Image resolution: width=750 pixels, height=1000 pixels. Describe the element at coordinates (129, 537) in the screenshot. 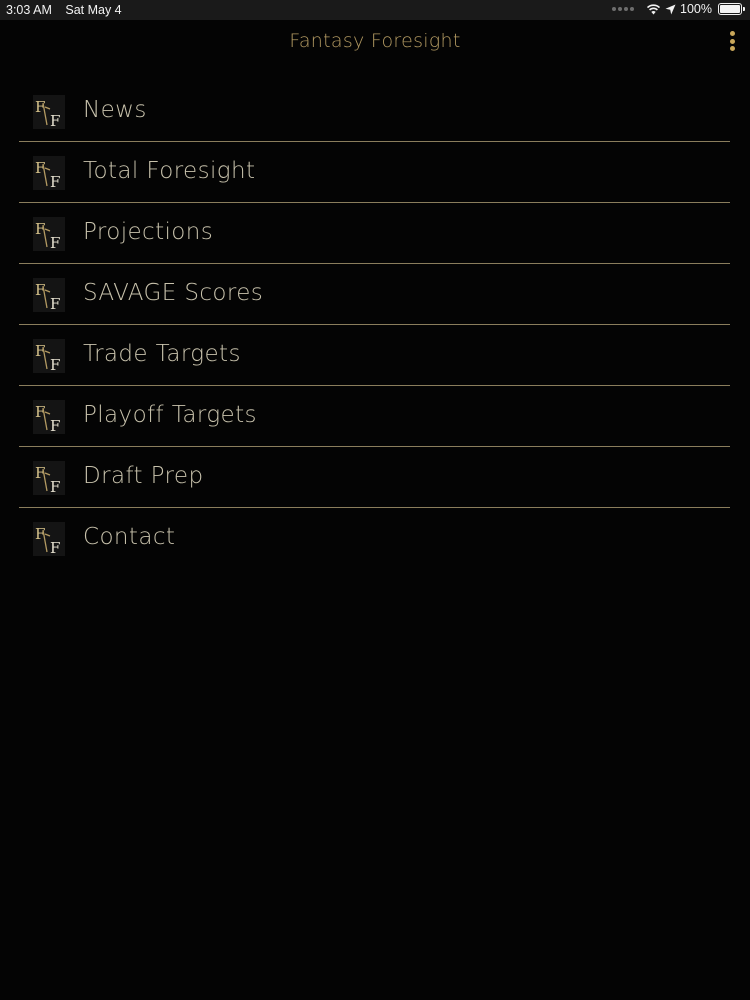

I see `menu-item-label: Contact` at that location.